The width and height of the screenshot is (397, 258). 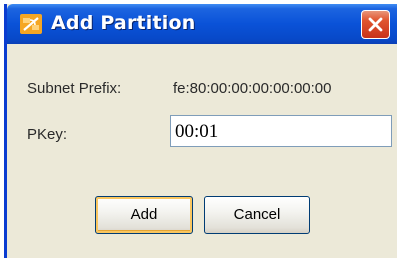 What do you see at coordinates (74, 88) in the screenshot?
I see `subnet-prefix-label: Subnet Prefix:` at bounding box center [74, 88].